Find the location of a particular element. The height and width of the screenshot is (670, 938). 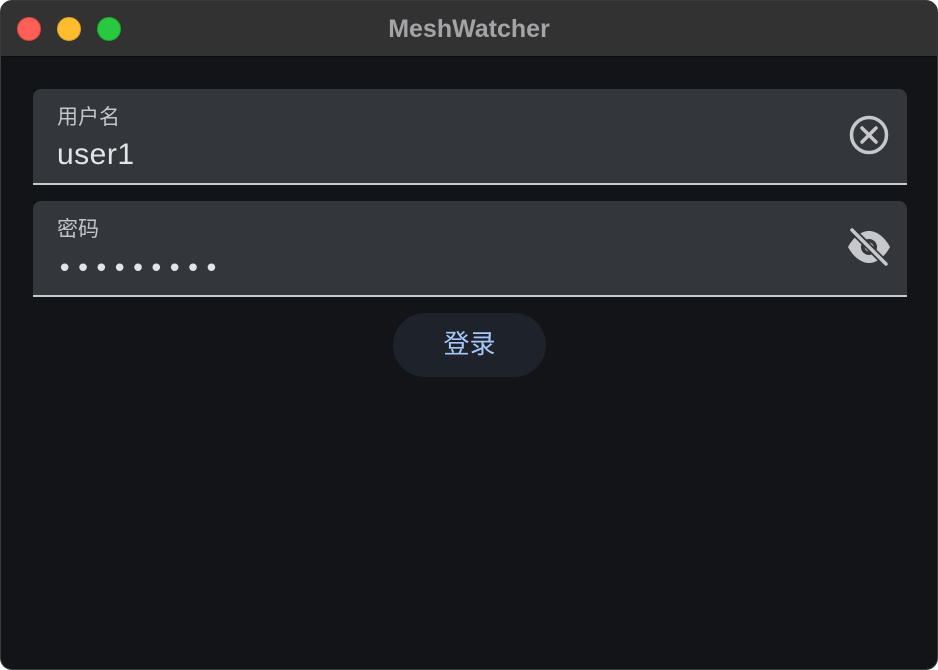

password-field: 密码 ••••••••• is located at coordinates (470, 249).